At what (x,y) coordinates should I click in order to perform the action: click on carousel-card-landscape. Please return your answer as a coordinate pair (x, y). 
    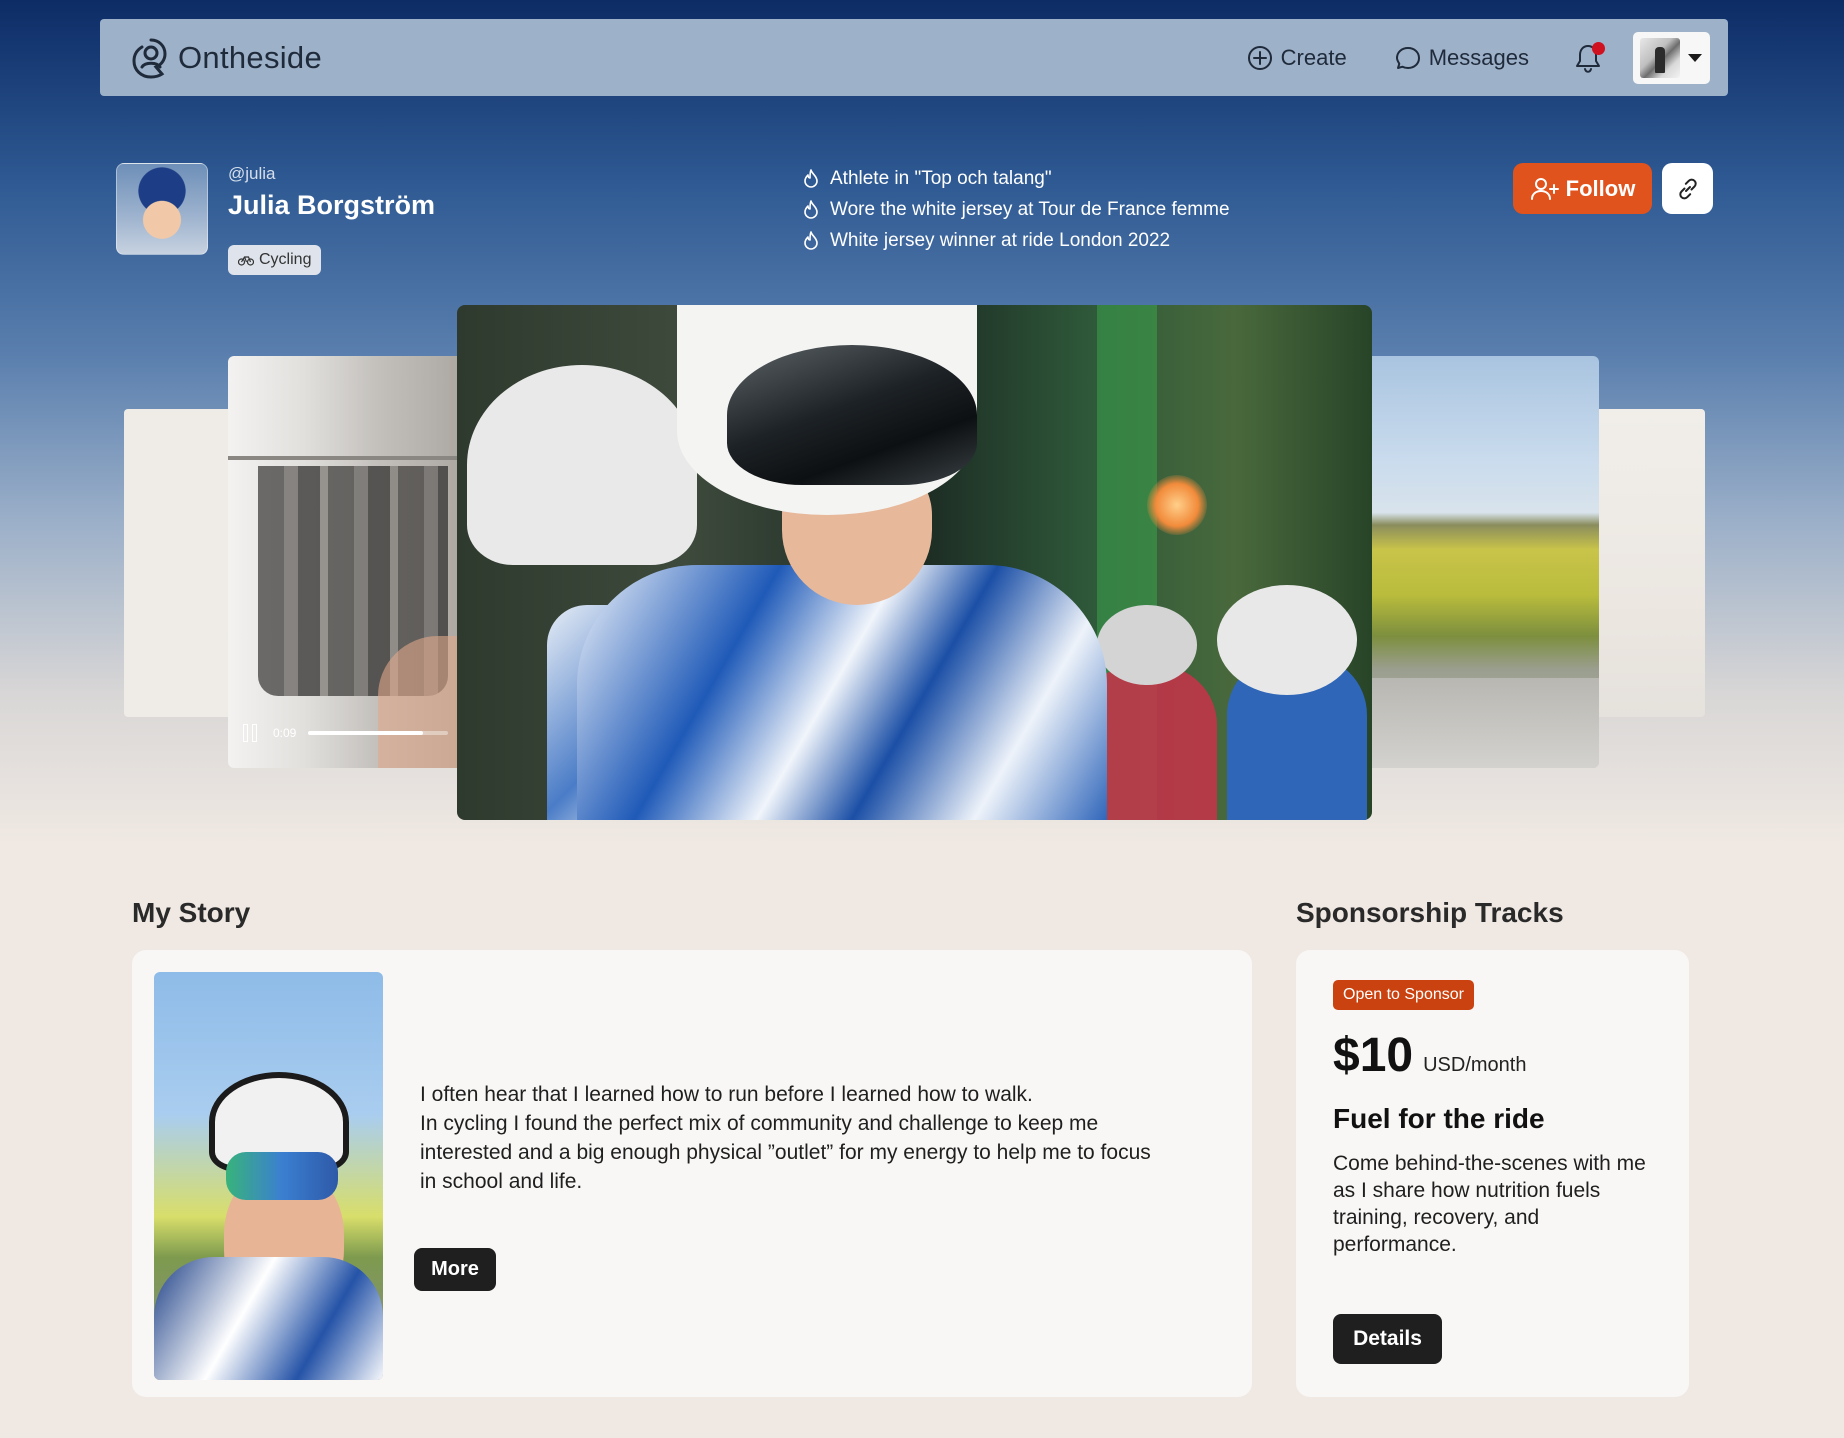
    Looking at the image, I should click on (1480, 562).